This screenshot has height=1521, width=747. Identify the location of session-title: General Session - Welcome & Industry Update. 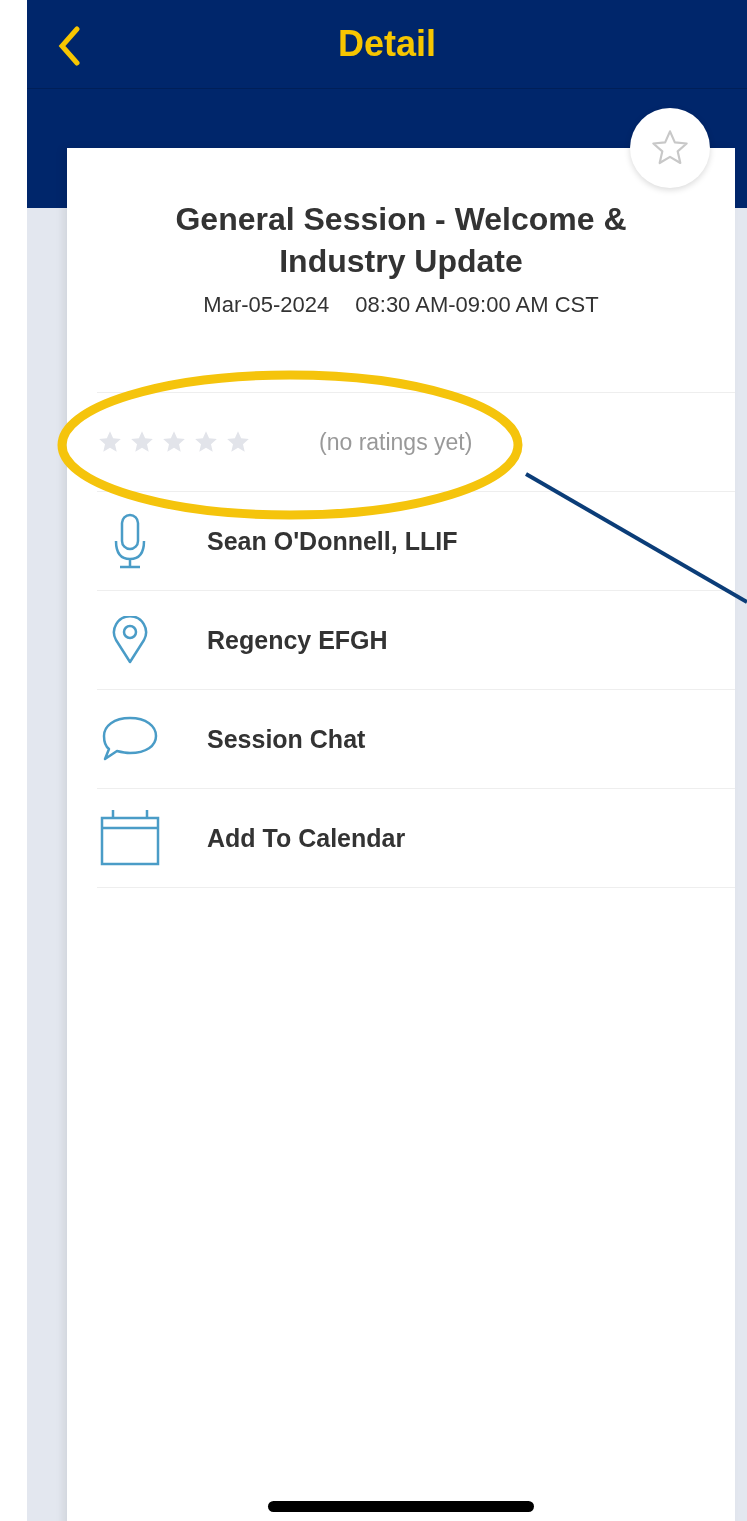
(401, 240).